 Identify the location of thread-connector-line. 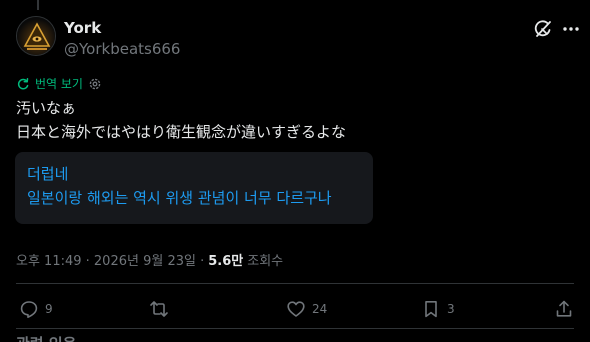
(38, 5).